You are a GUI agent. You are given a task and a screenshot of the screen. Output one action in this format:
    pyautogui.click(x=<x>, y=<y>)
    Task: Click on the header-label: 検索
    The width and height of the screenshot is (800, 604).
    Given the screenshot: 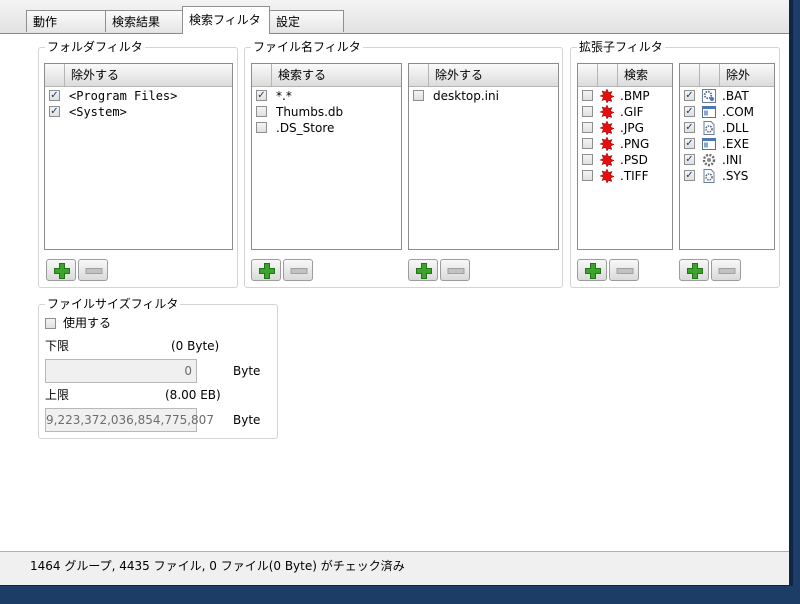 What is the action you would take?
    pyautogui.click(x=633, y=75)
    